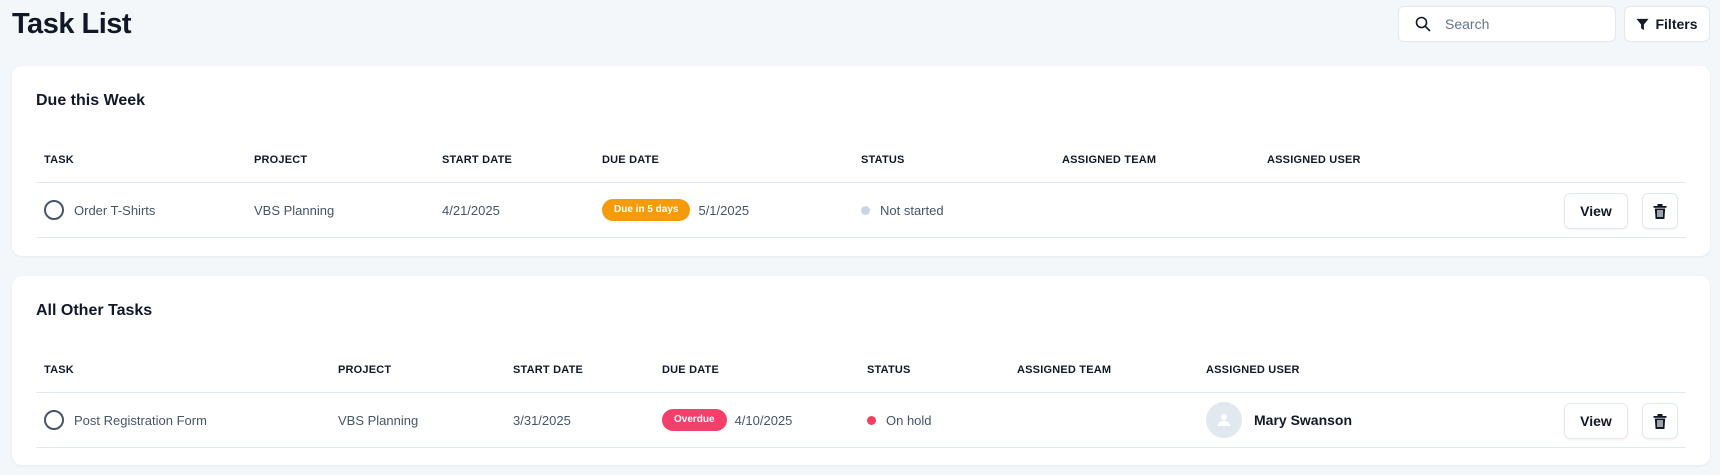 This screenshot has height=475, width=1720. I want to click on search-box, so click(1507, 24).